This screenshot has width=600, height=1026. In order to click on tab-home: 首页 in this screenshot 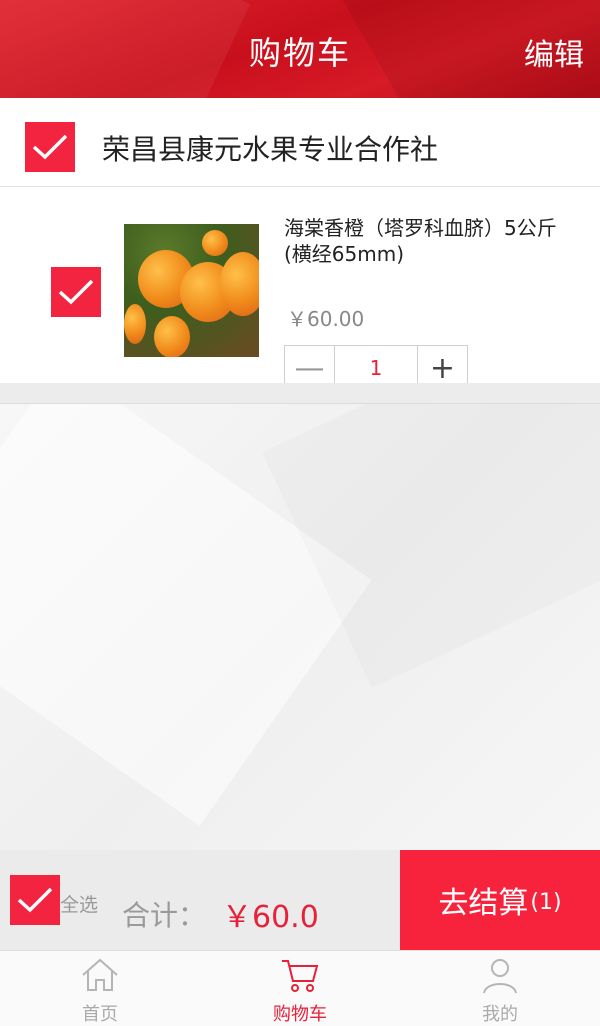, I will do `click(100, 988)`.